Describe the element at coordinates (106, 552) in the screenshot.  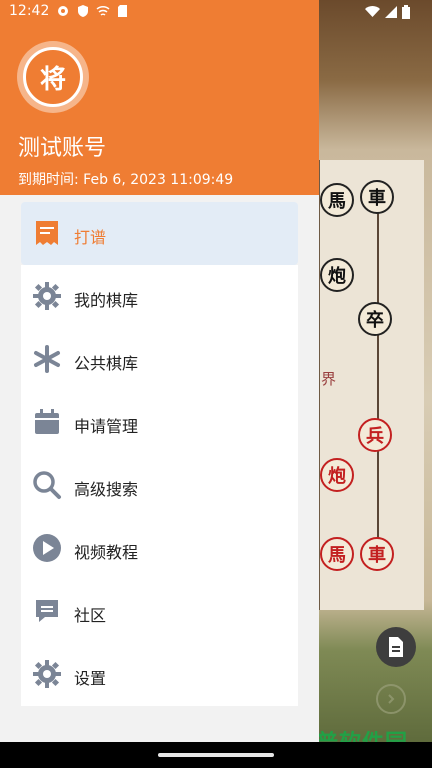
I see `menu-item-label: 视频教程` at that location.